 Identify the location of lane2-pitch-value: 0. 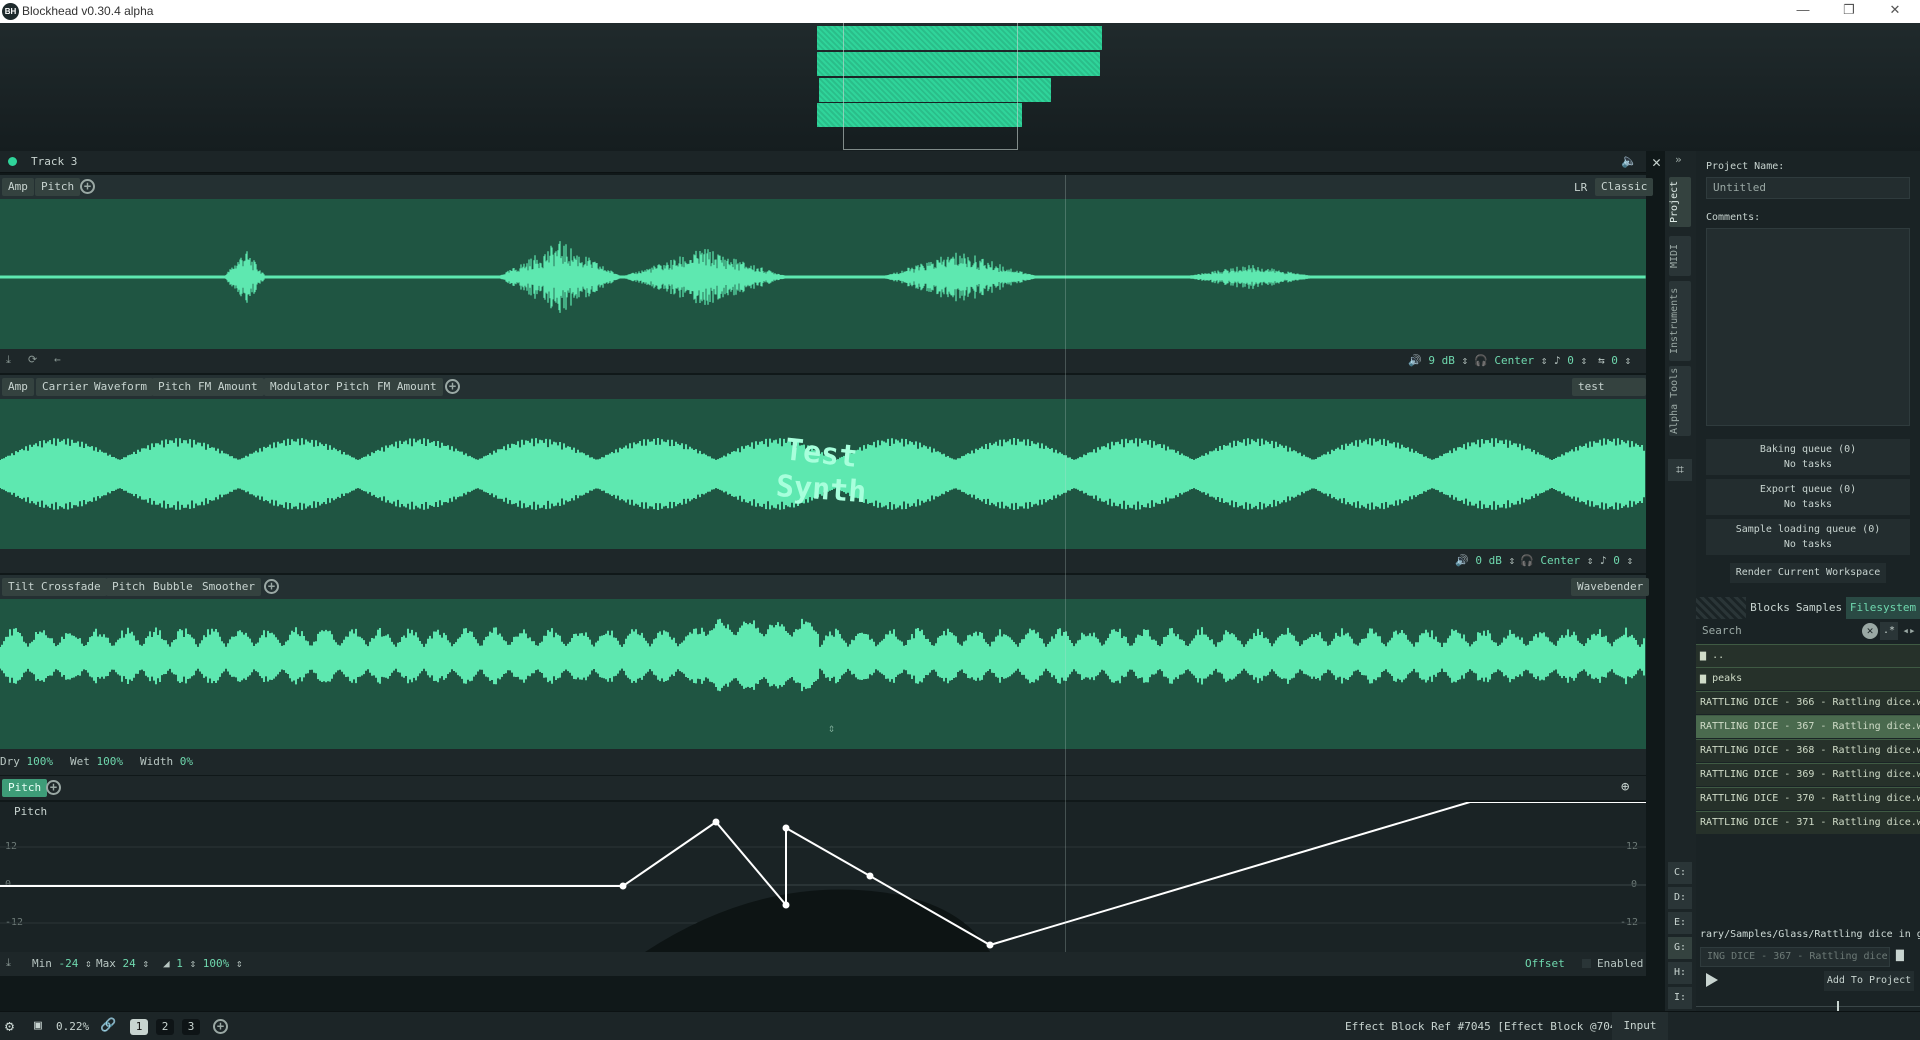
(1616, 560).